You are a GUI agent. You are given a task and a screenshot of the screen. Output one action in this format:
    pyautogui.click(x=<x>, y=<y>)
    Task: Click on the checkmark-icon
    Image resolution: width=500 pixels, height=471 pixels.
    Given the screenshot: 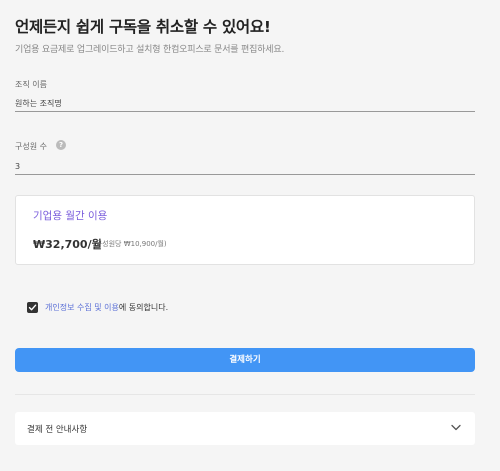 What is the action you would take?
    pyautogui.click(x=32, y=307)
    